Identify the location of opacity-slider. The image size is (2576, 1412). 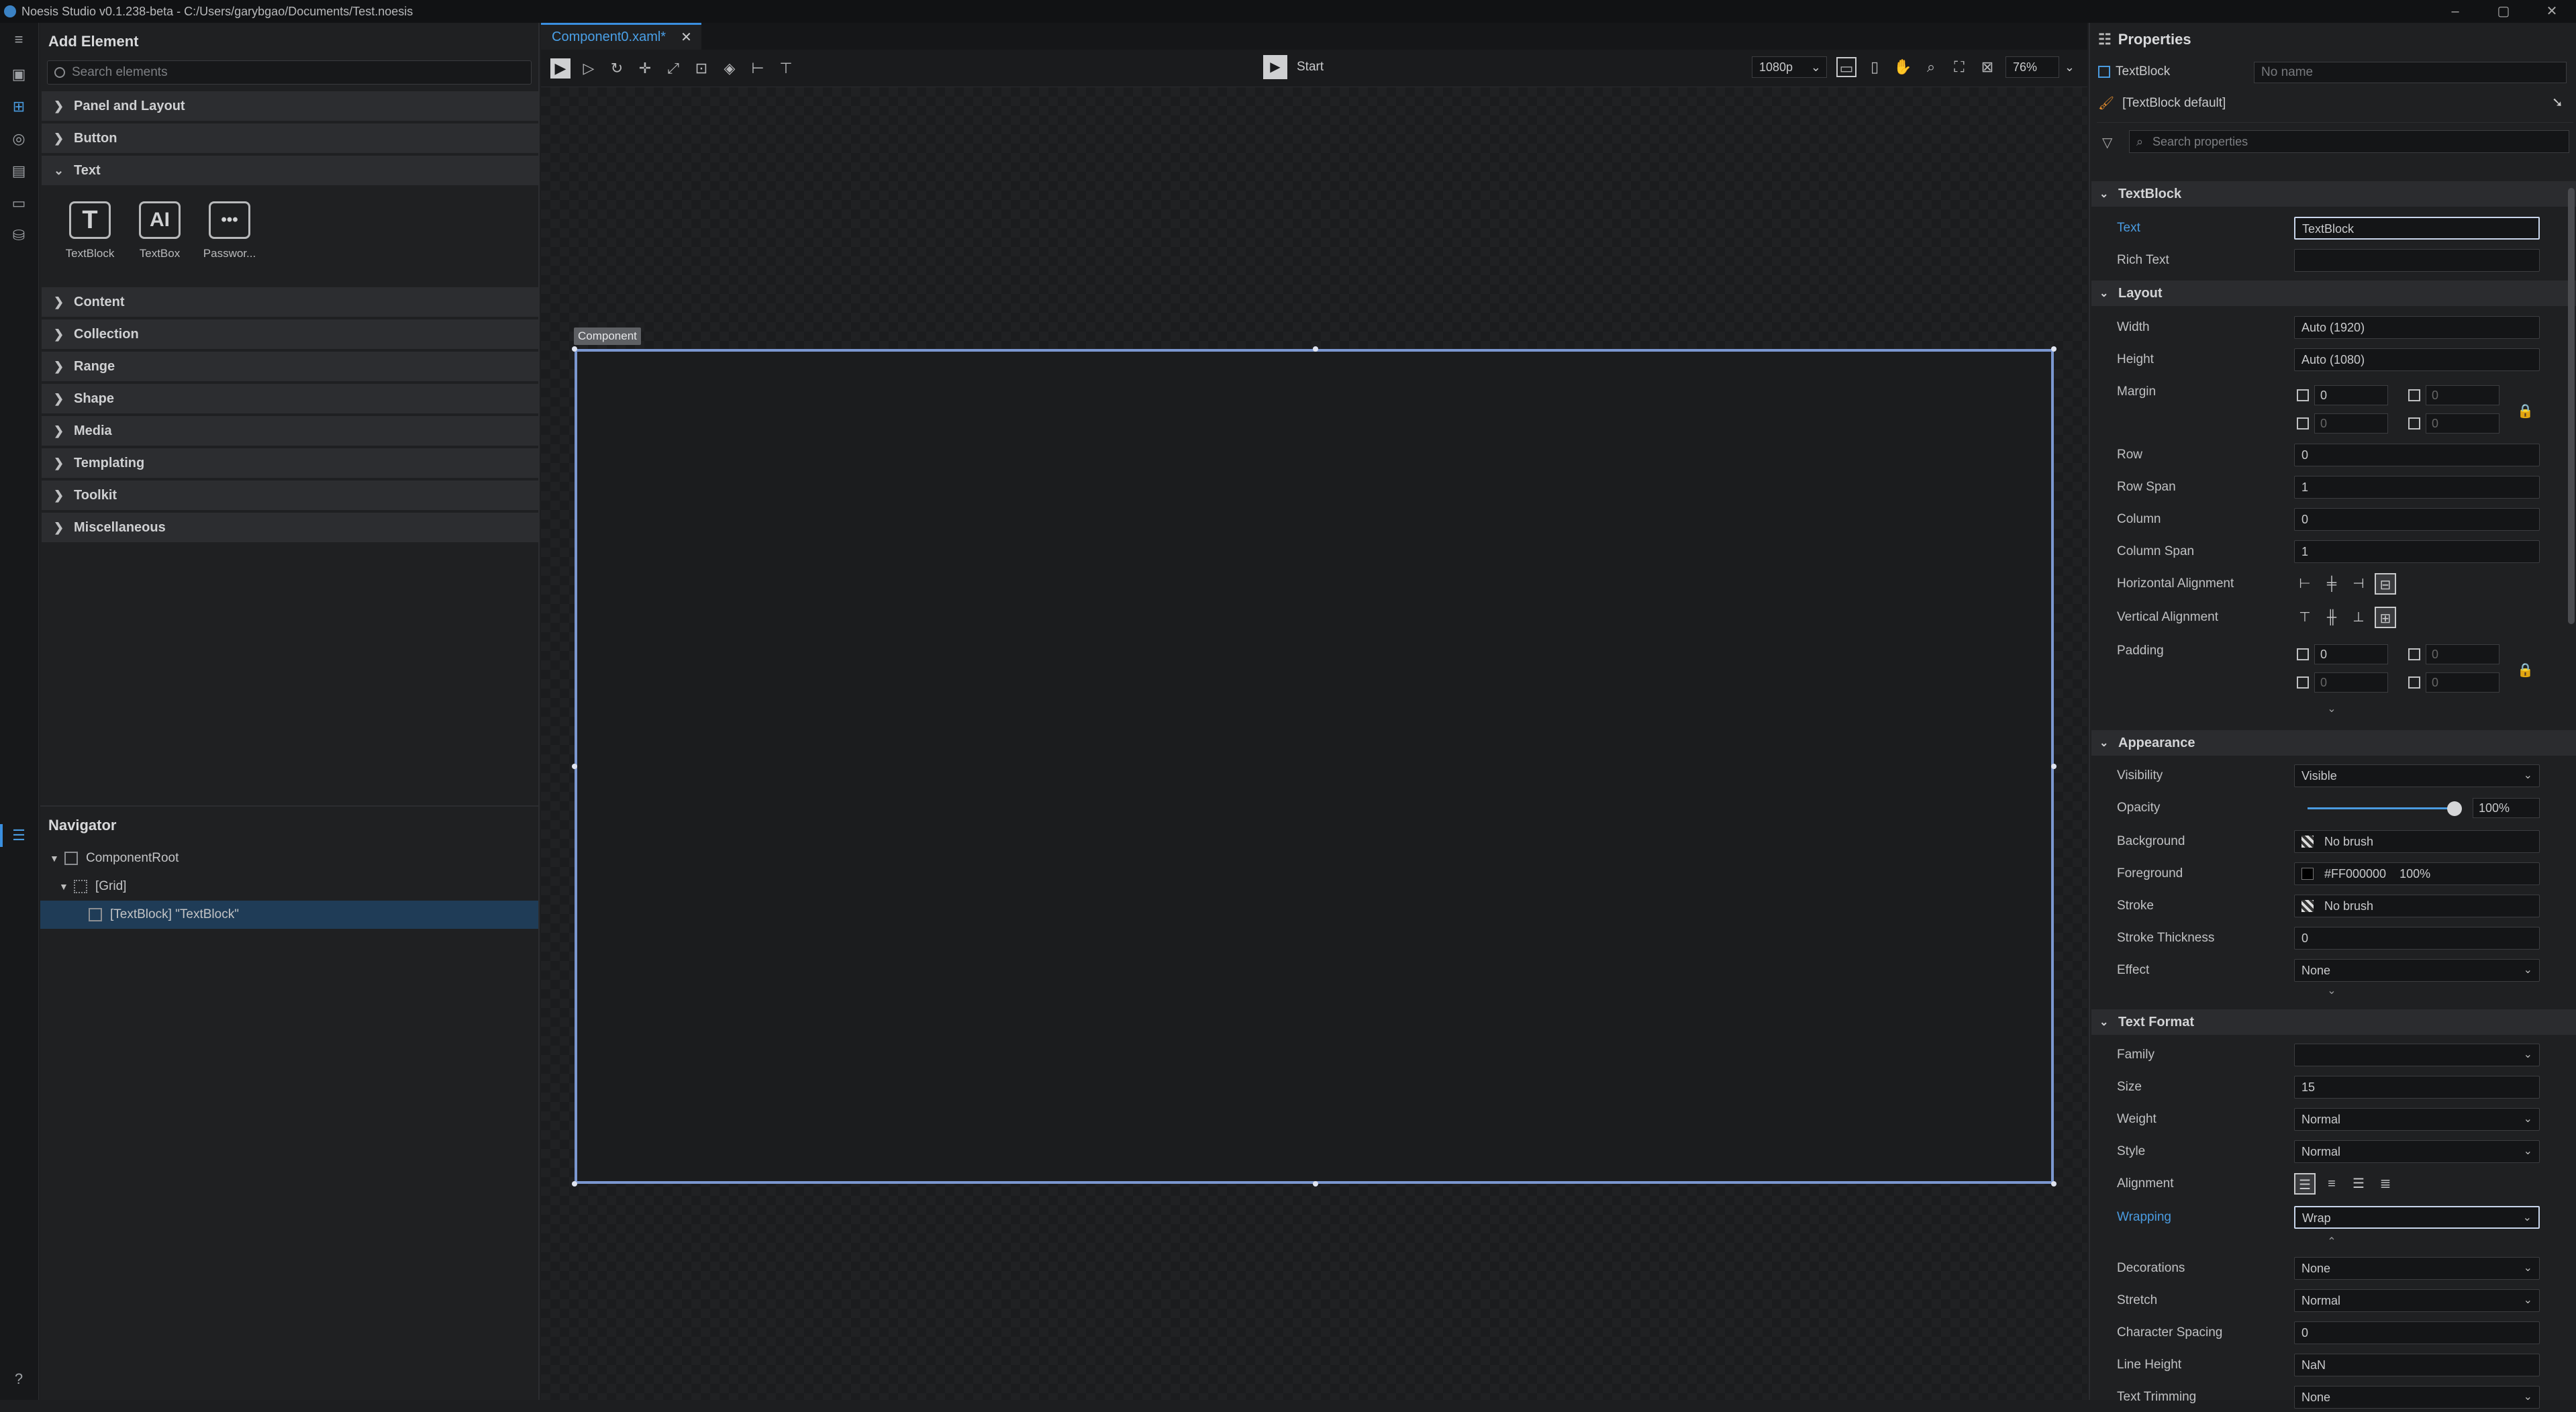
(2381, 808).